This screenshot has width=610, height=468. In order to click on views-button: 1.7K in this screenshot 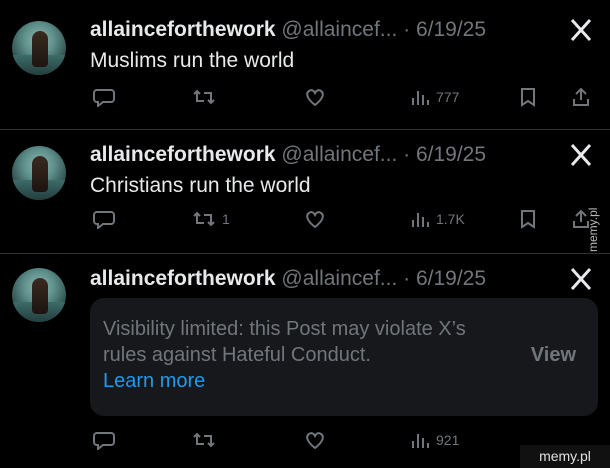, I will do `click(437, 219)`.